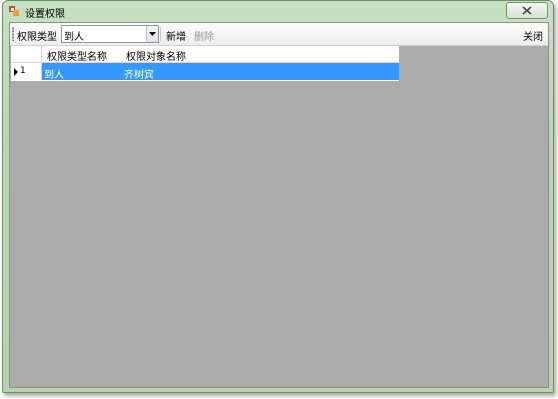 The width and height of the screenshot is (558, 399). I want to click on toolbar-grip, so click(13, 34).